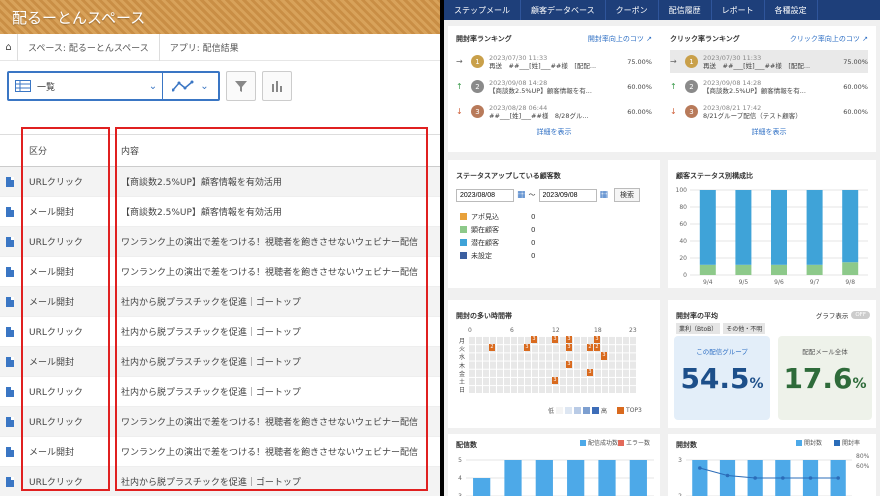  What do you see at coordinates (113, 86) in the screenshot?
I see `view-select: 一覧 ⌄ ⌄` at bounding box center [113, 86].